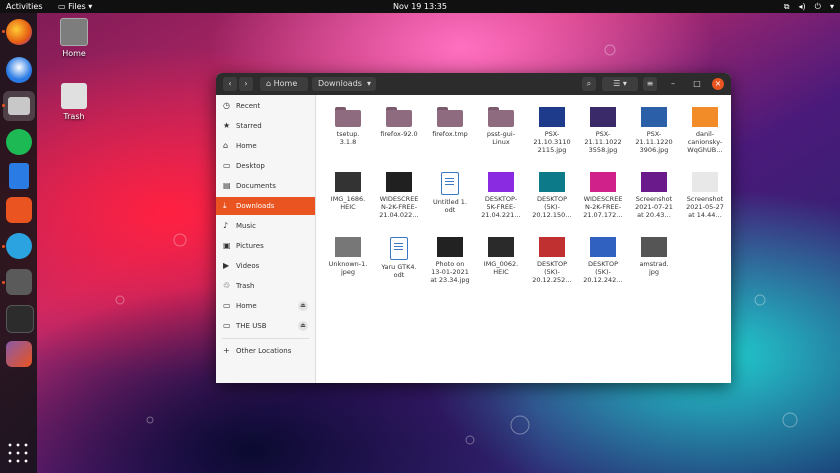  Describe the element at coordinates (20, 319) in the screenshot. I see `terminal-icon` at that location.